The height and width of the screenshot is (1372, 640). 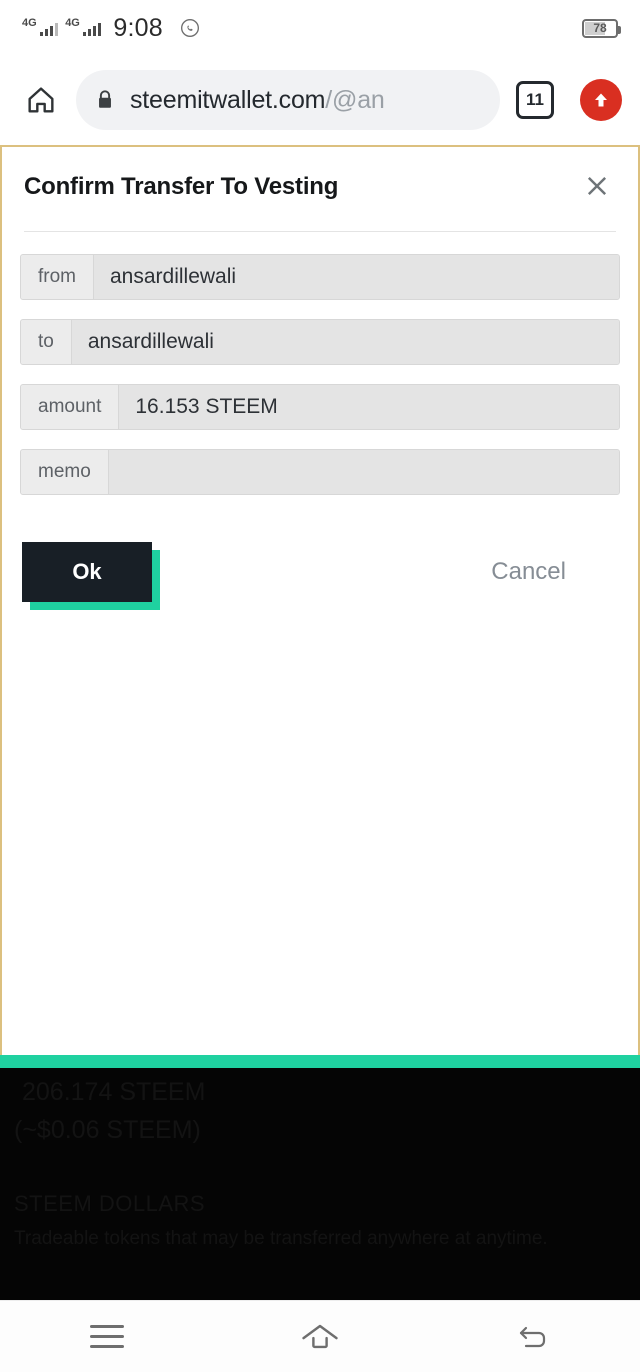 I want to click on ok-button-wrap: Ok, so click(x=91, y=576).